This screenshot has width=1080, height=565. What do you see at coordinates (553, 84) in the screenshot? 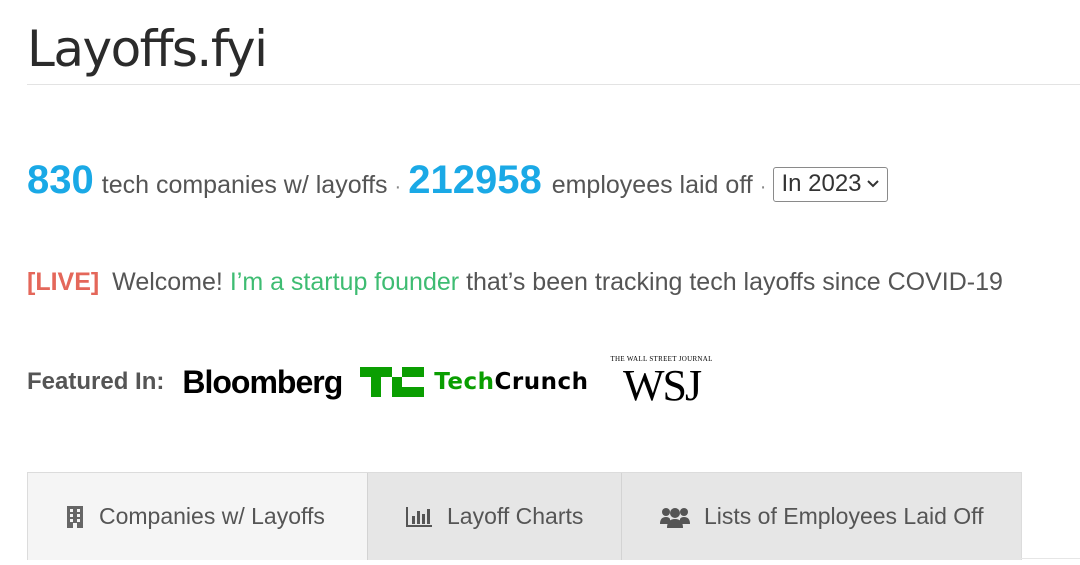
I see `title-divider` at bounding box center [553, 84].